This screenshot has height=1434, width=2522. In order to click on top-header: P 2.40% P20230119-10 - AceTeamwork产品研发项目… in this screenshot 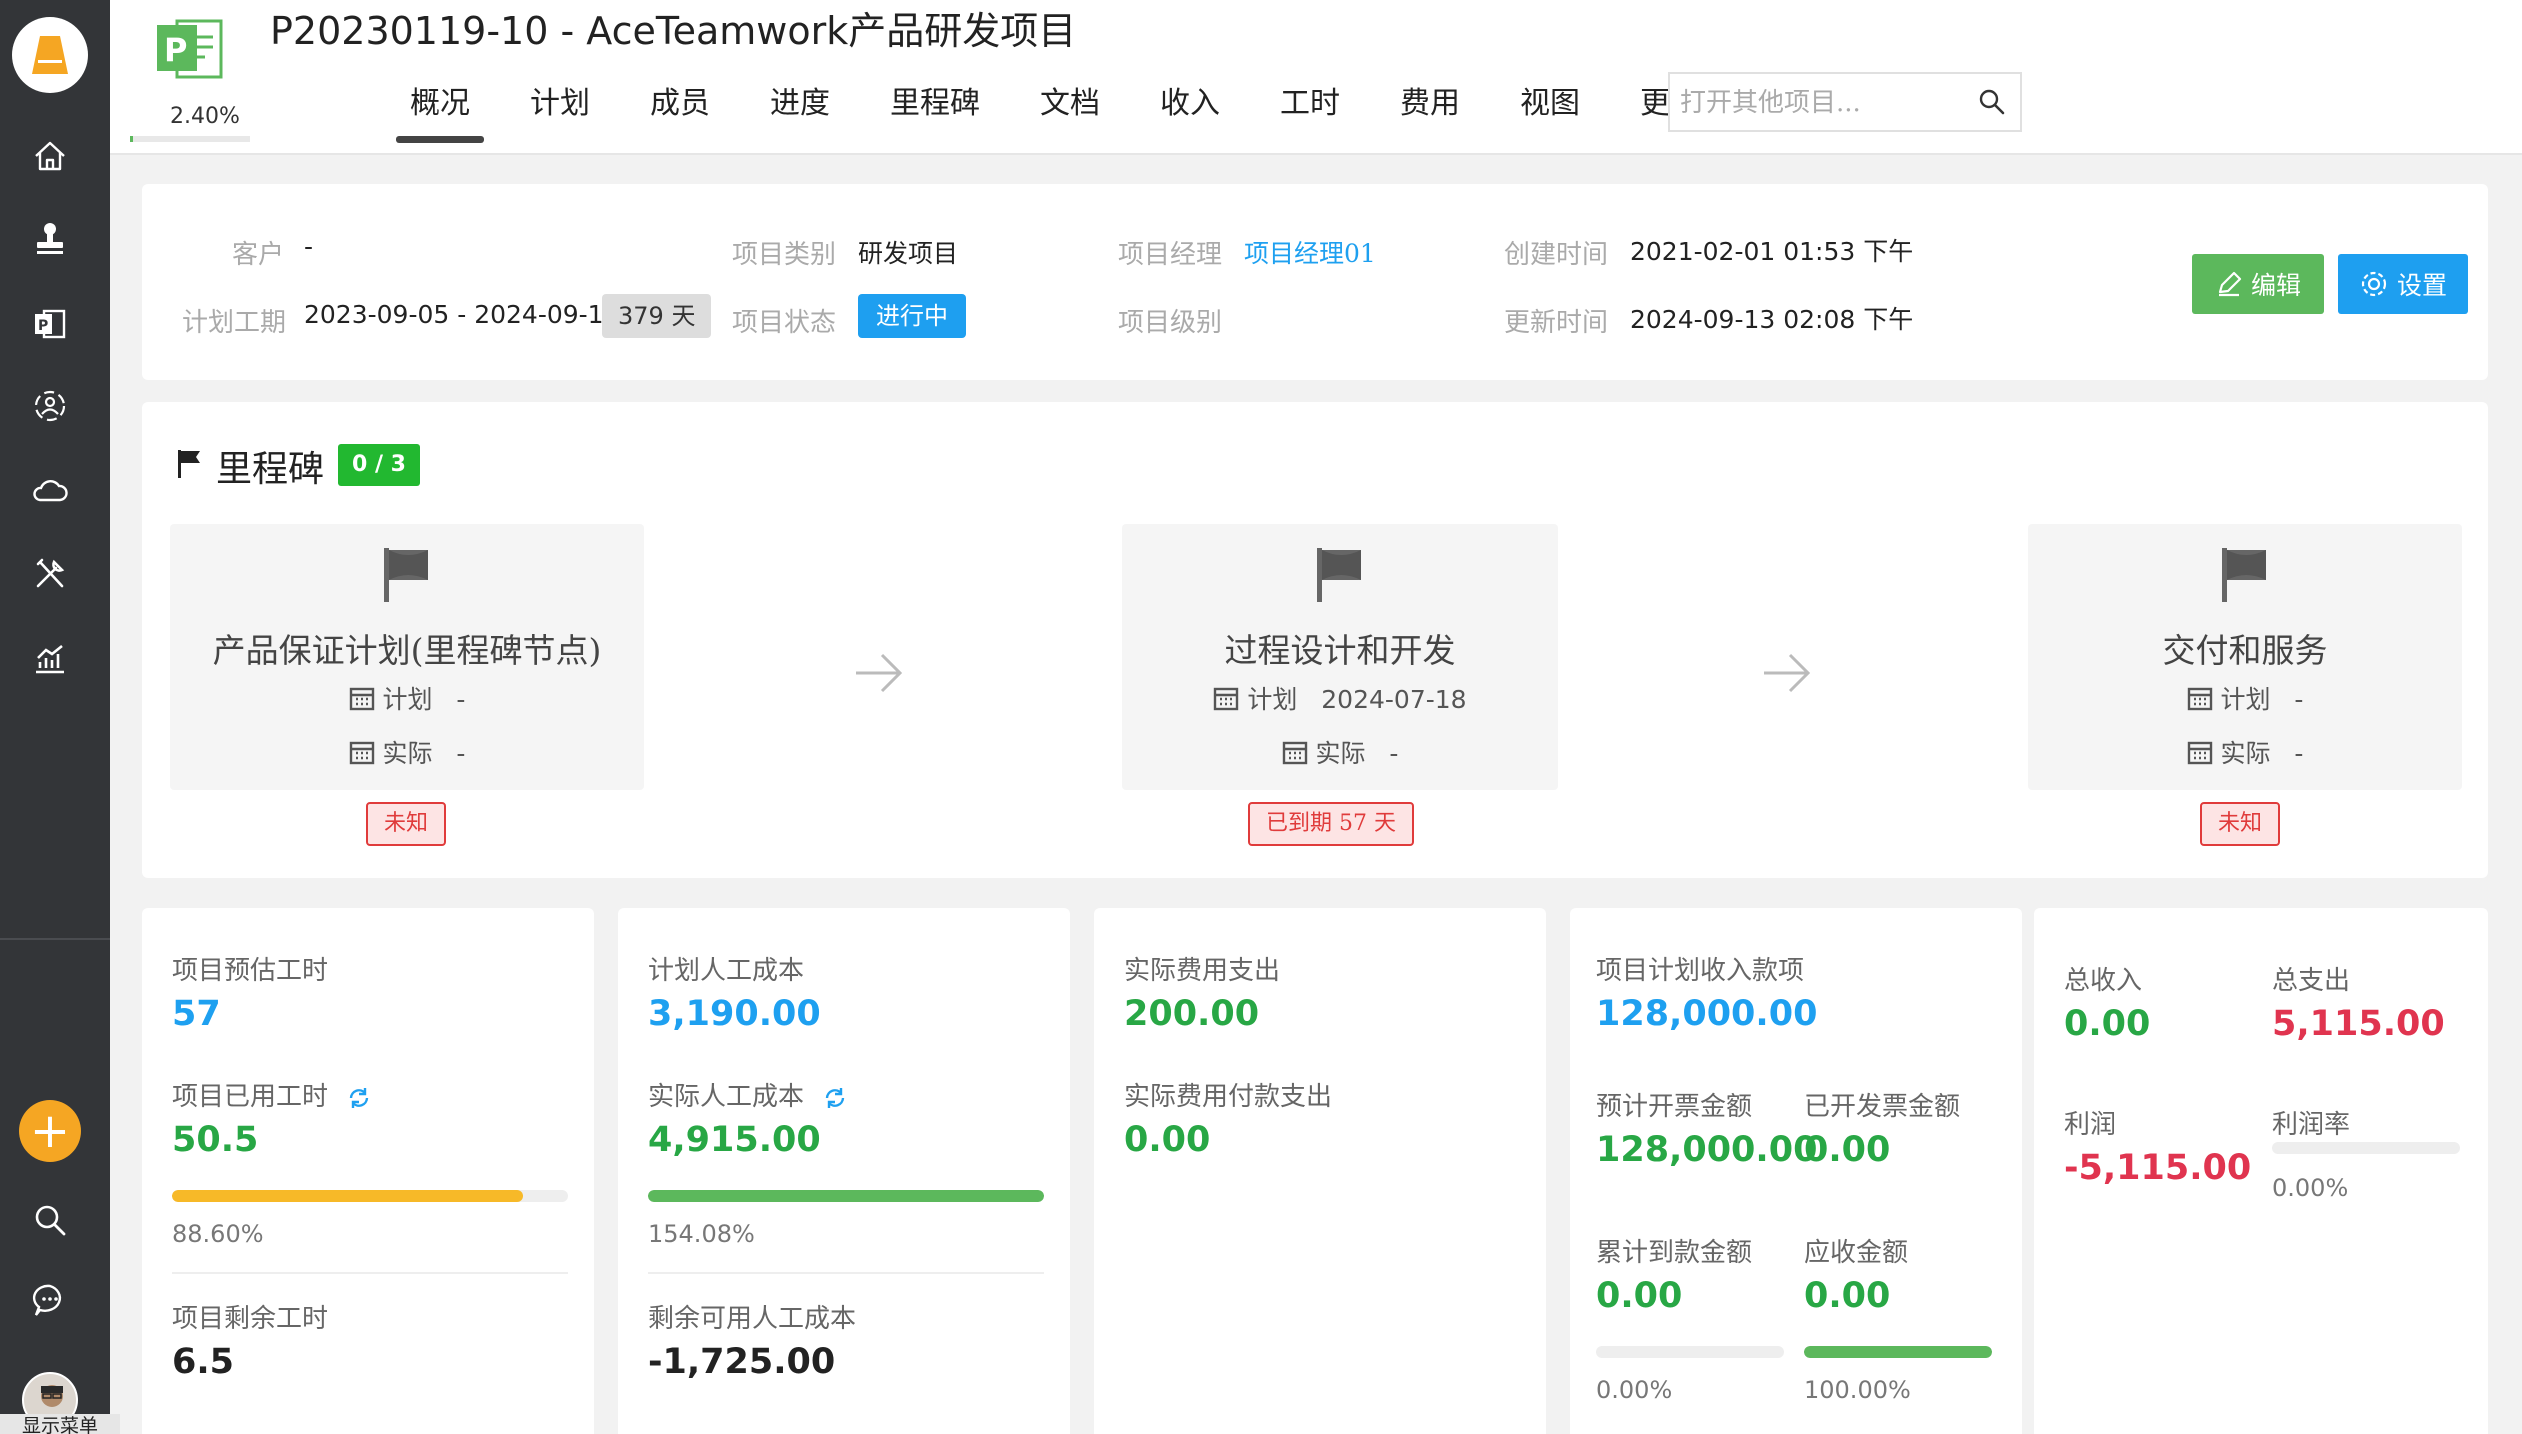, I will do `click(1316, 77)`.